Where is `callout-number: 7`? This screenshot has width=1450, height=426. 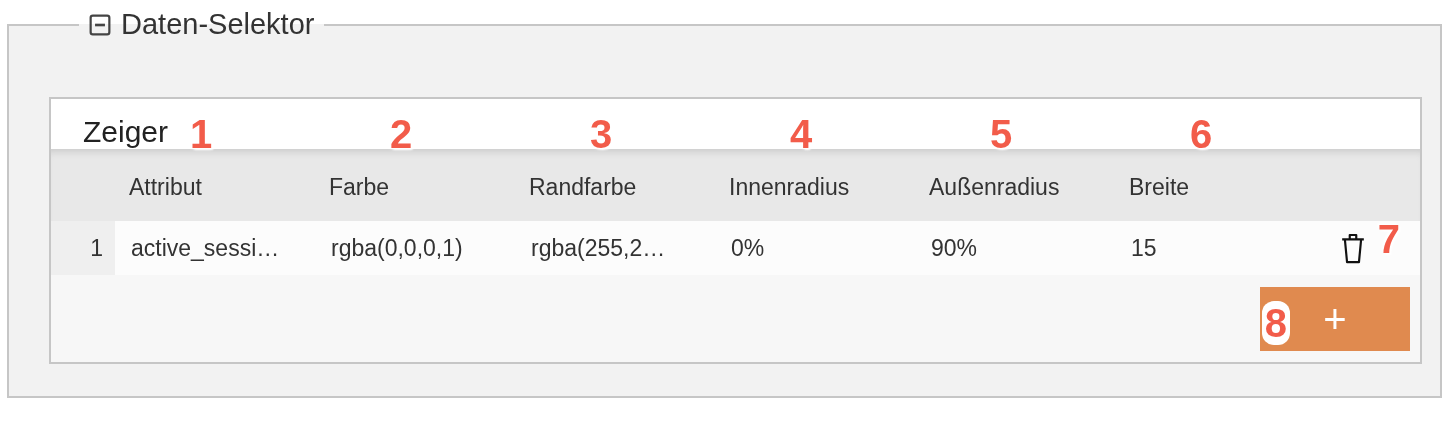
callout-number: 7 is located at coordinates (1388, 239).